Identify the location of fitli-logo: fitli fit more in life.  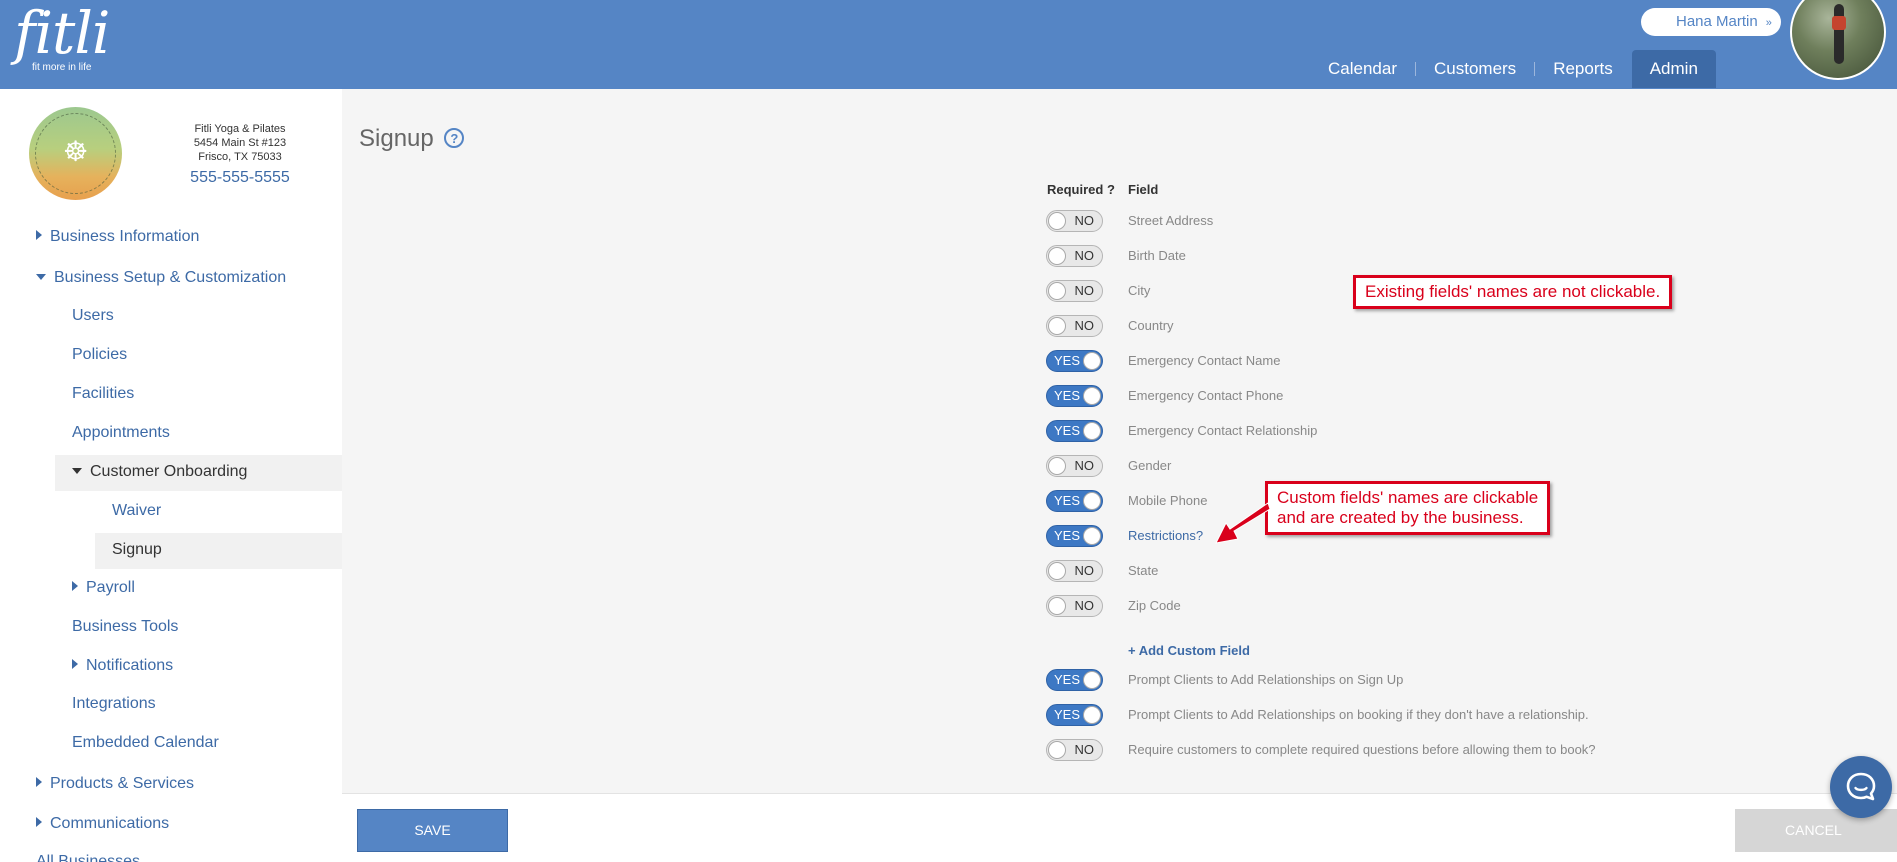
(62, 39).